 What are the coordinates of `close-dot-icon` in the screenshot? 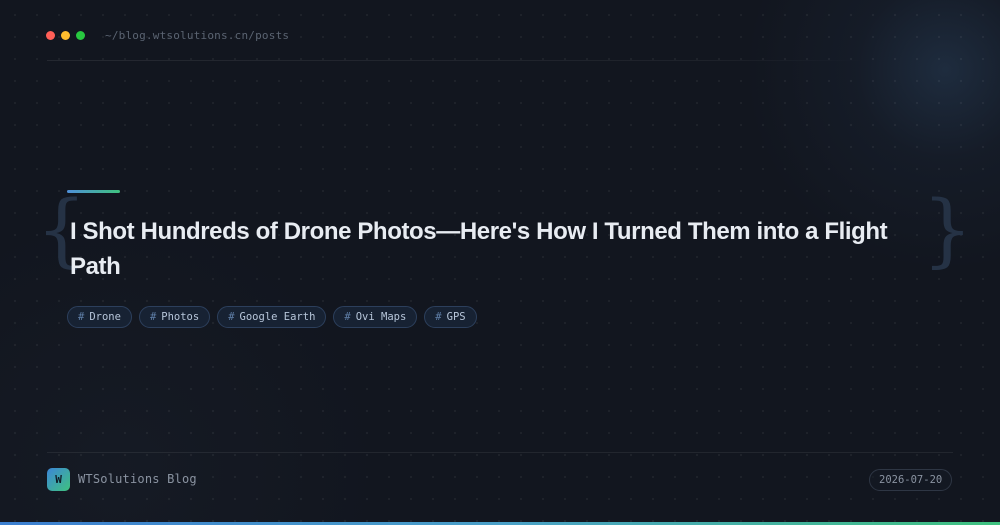 It's located at (50, 35).